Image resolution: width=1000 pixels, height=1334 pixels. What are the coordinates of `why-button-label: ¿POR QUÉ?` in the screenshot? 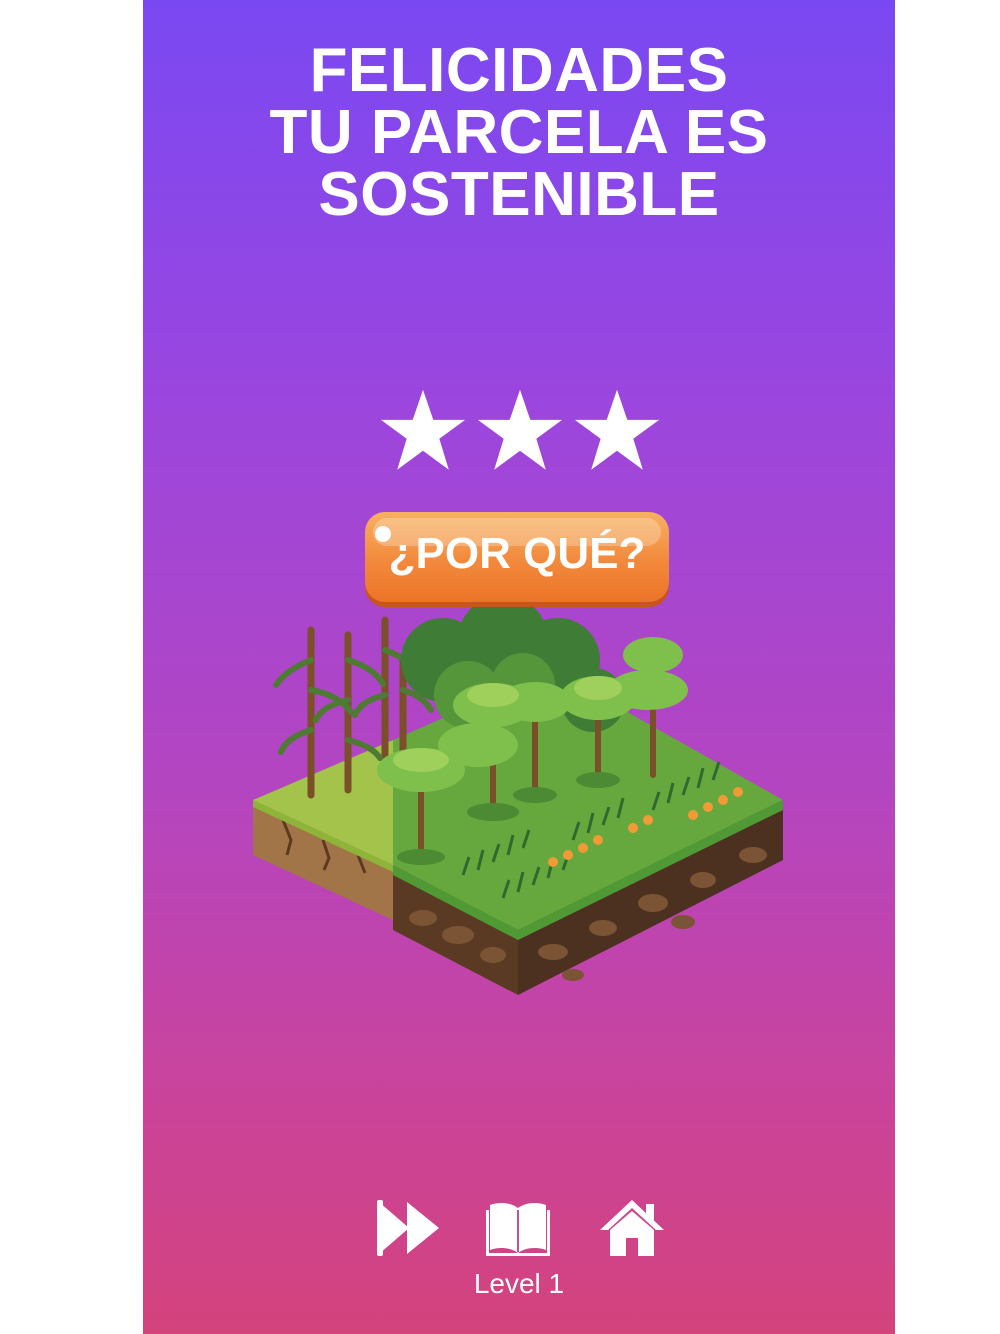 It's located at (517, 553).